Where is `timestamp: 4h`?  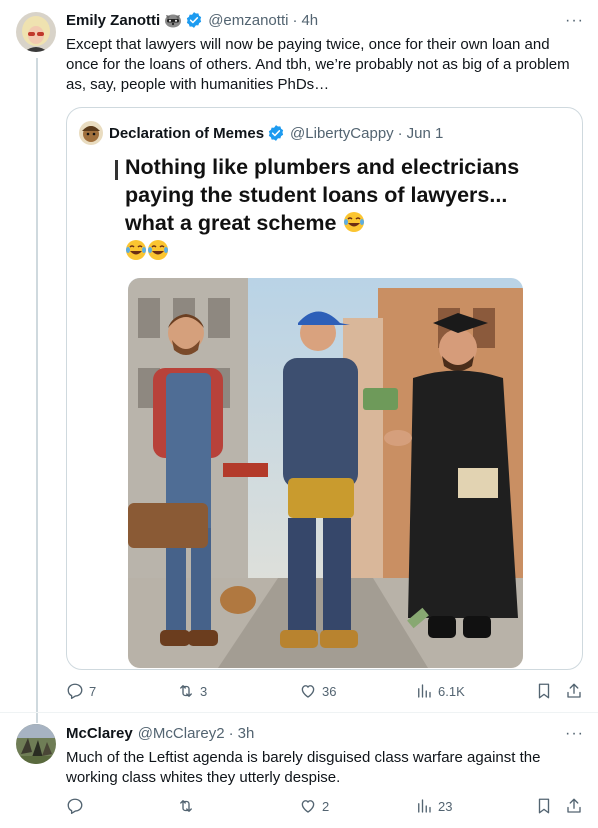
timestamp: 4h is located at coordinates (309, 20).